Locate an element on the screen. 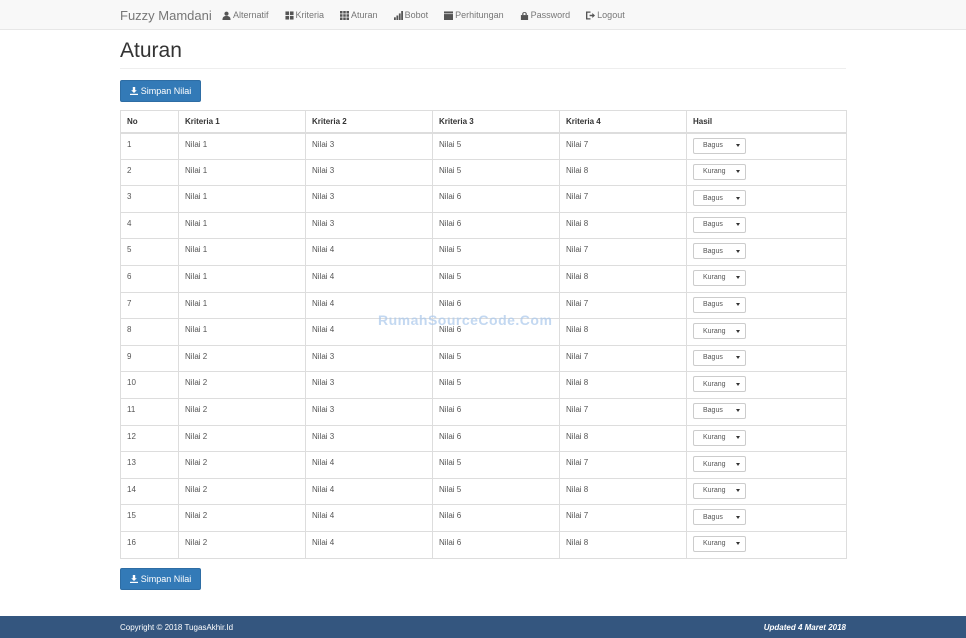 This screenshot has width=966, height=638. table-row: 4 Nilai 1 Nilai 3 Nilai 6 Nilai 8 Bagus is located at coordinates (483, 225).